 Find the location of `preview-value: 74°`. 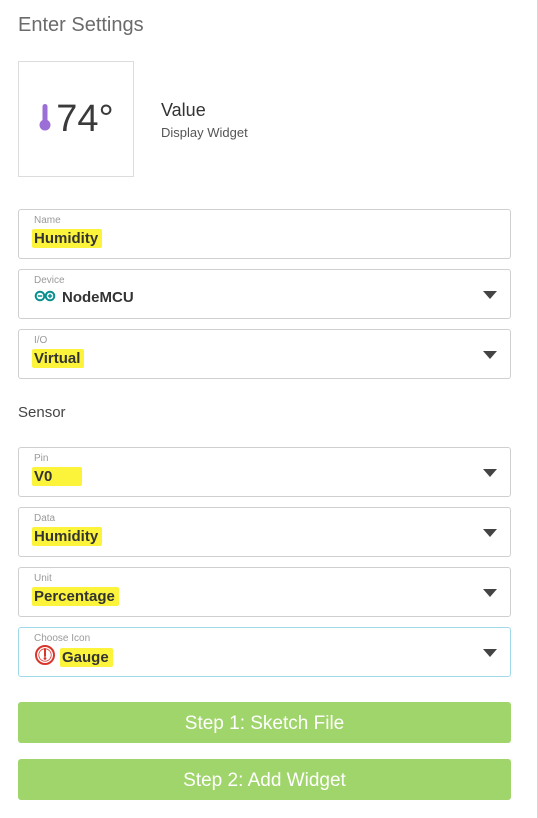

preview-value: 74° is located at coordinates (85, 119).